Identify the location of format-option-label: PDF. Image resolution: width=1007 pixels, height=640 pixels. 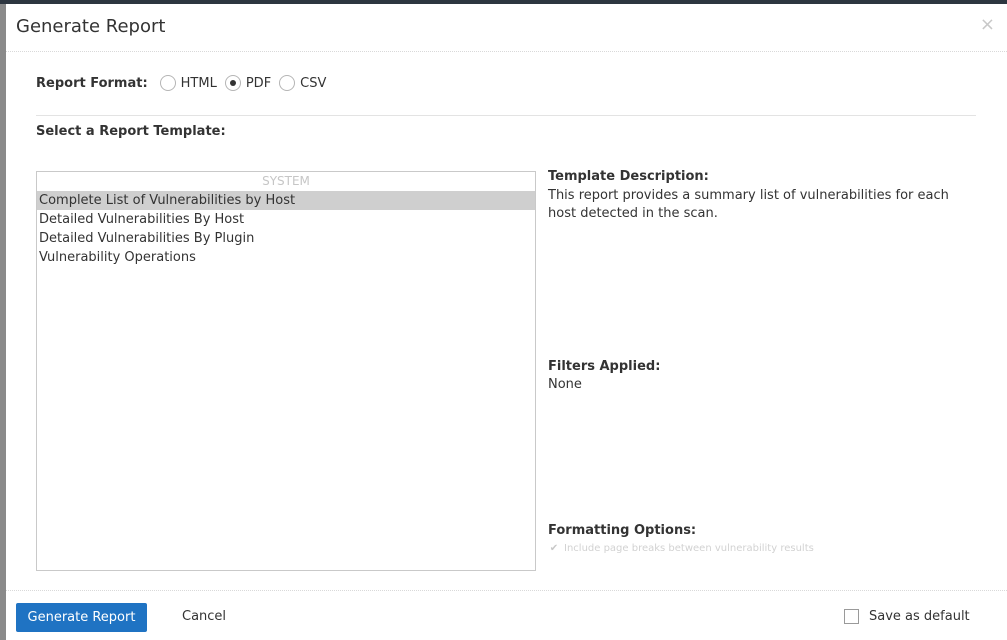
(258, 83).